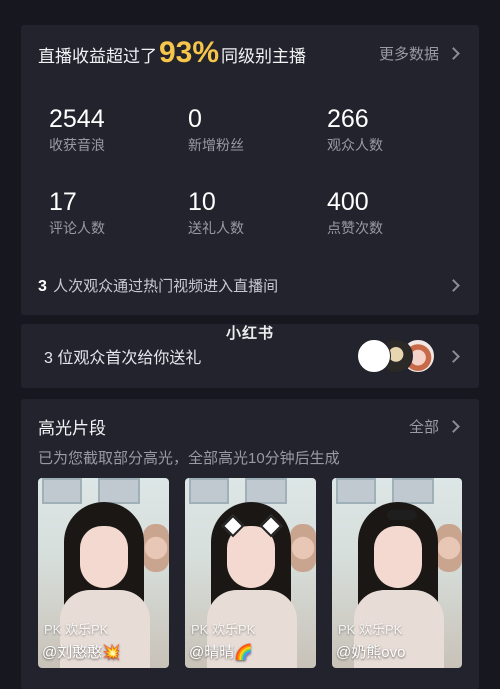  I want to click on highlight-clip: PK 欢乐PK @晴晴🌈, so click(250, 573).